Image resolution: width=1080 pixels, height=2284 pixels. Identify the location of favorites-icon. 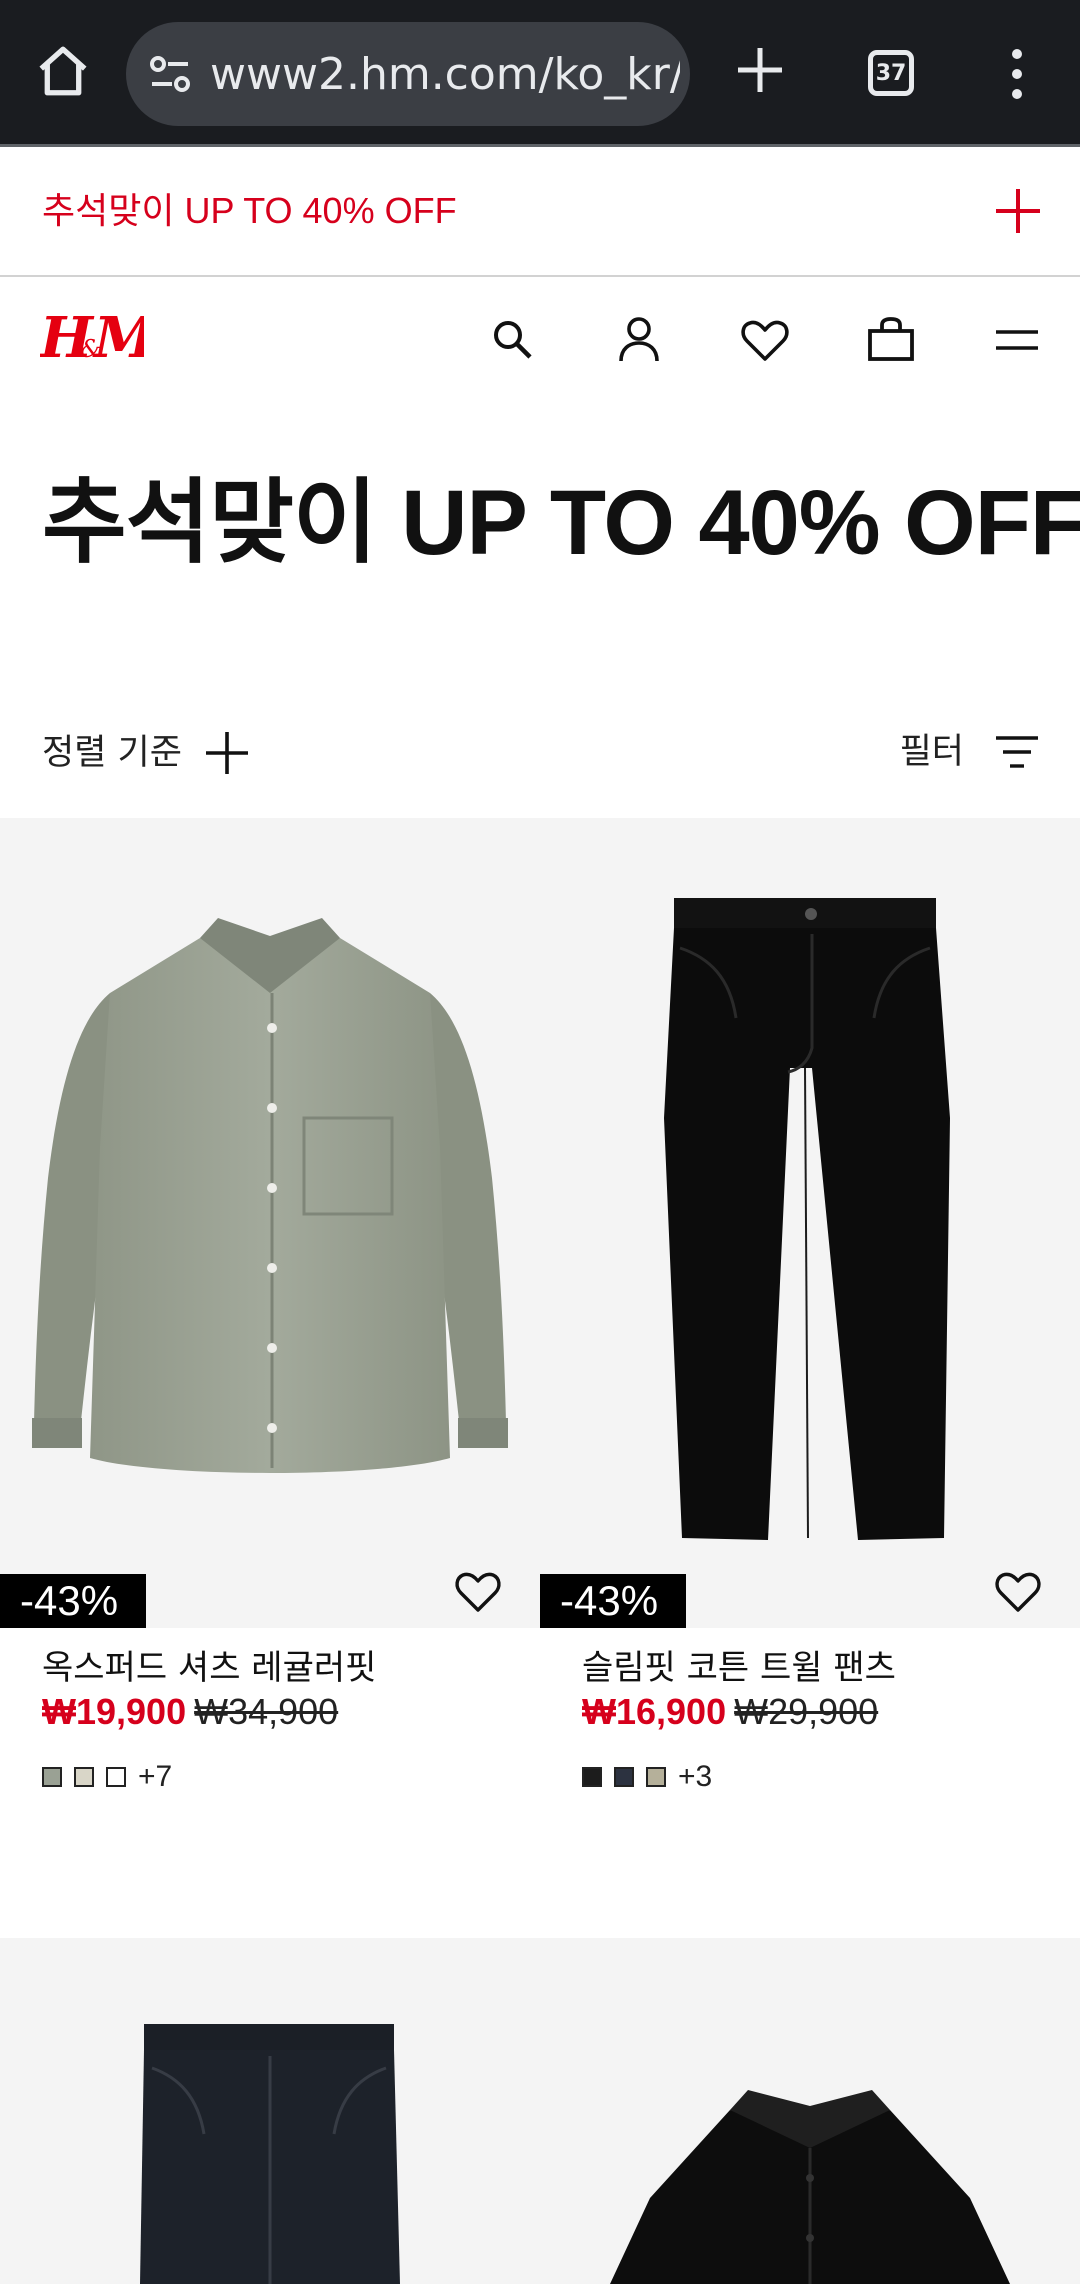
(765, 340).